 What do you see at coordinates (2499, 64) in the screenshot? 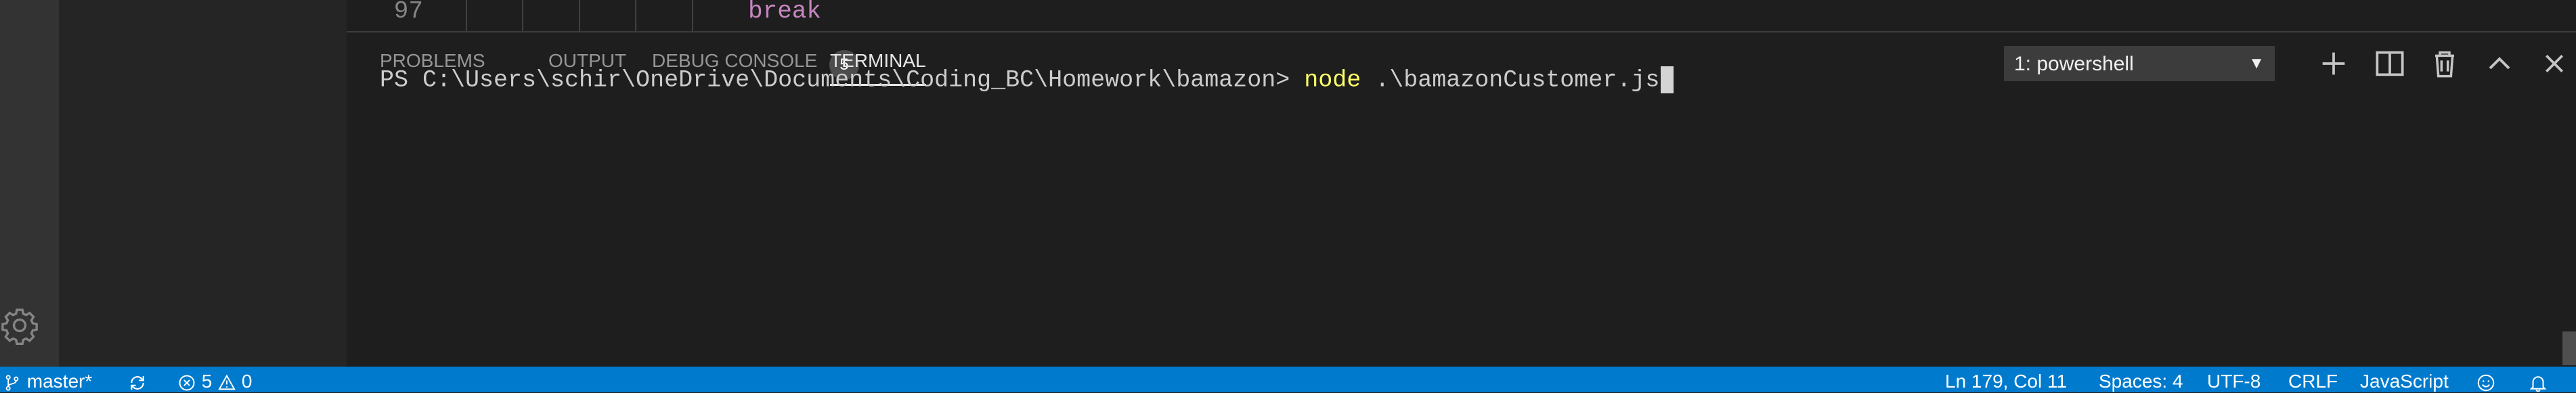
I see `maximize-panel-icon` at bounding box center [2499, 64].